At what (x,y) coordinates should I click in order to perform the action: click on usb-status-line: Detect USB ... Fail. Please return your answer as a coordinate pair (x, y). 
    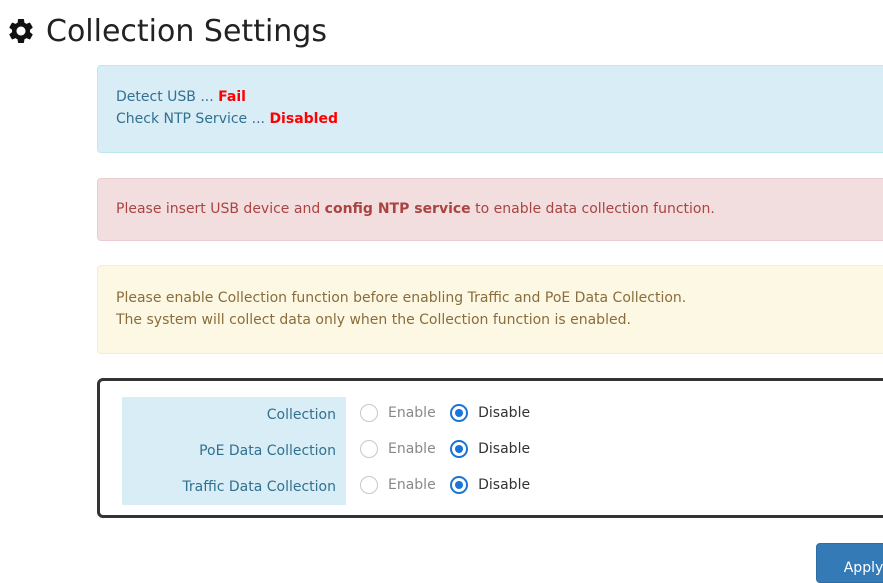
    Looking at the image, I should click on (497, 97).